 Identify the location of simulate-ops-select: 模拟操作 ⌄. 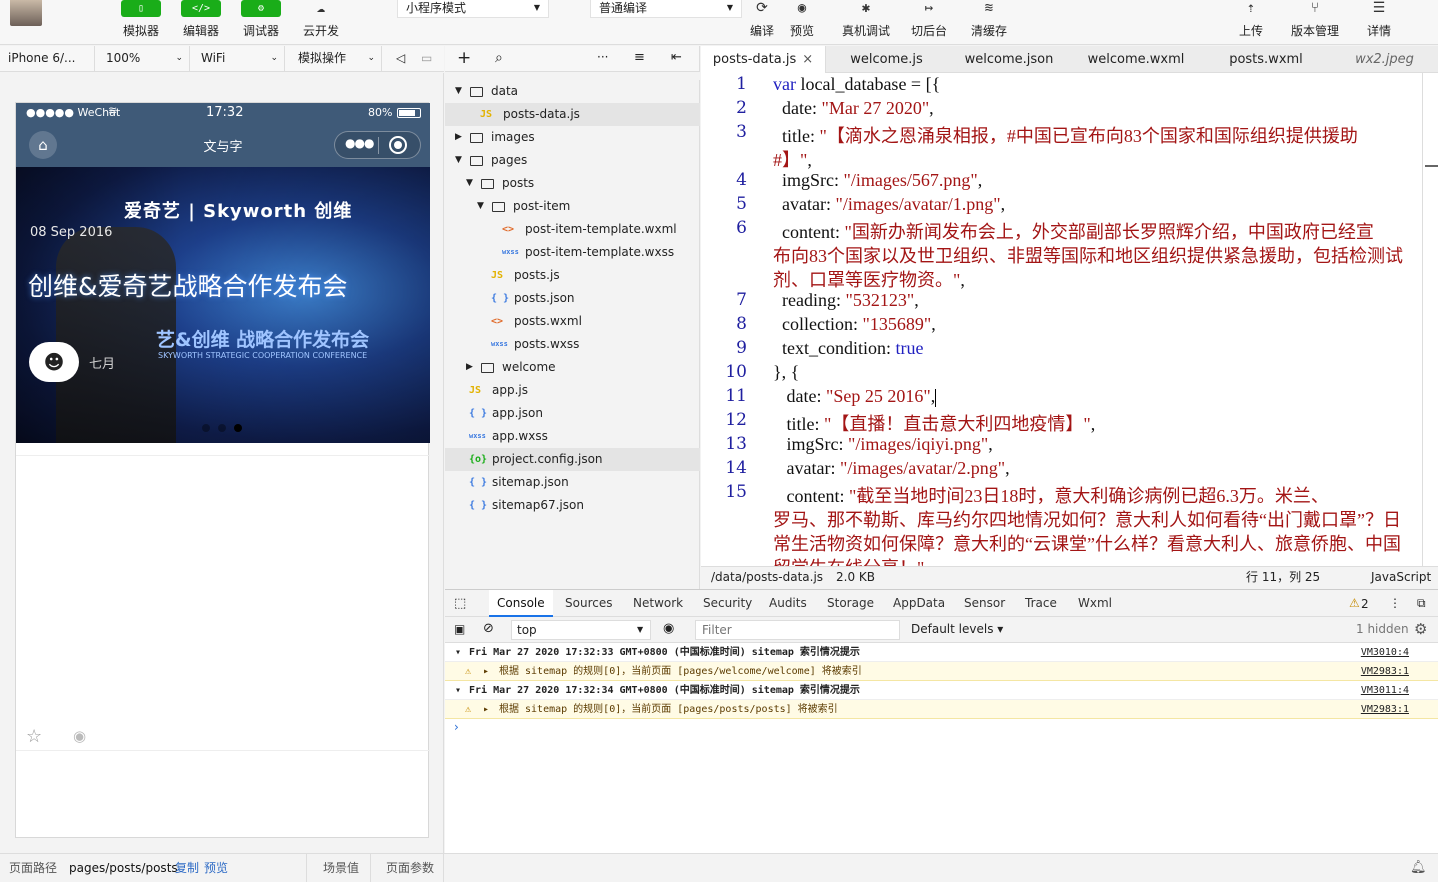
(336, 58).